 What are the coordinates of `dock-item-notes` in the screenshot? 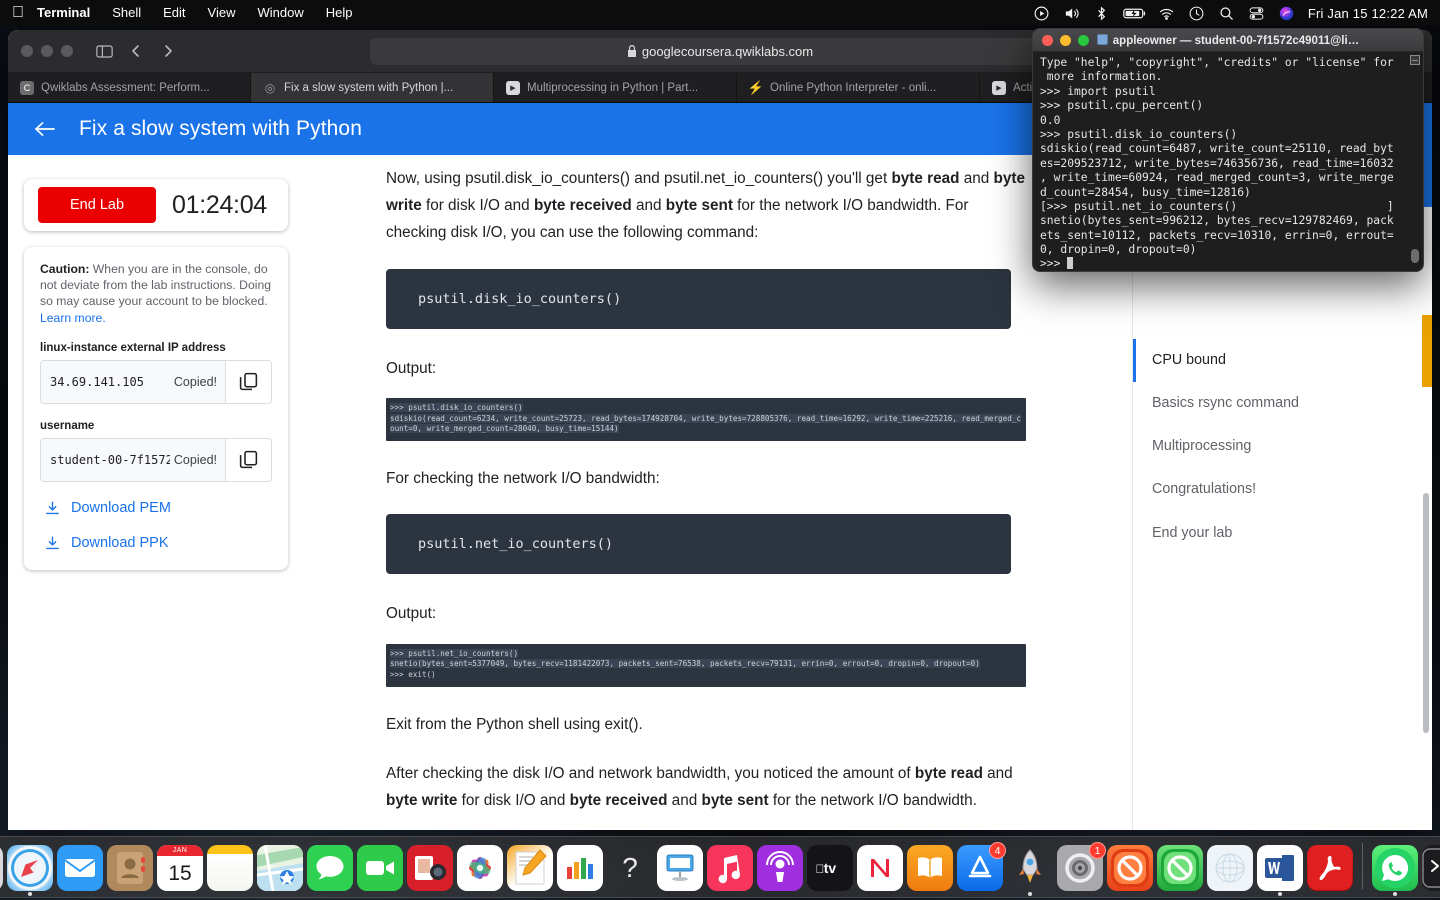 It's located at (230, 868).